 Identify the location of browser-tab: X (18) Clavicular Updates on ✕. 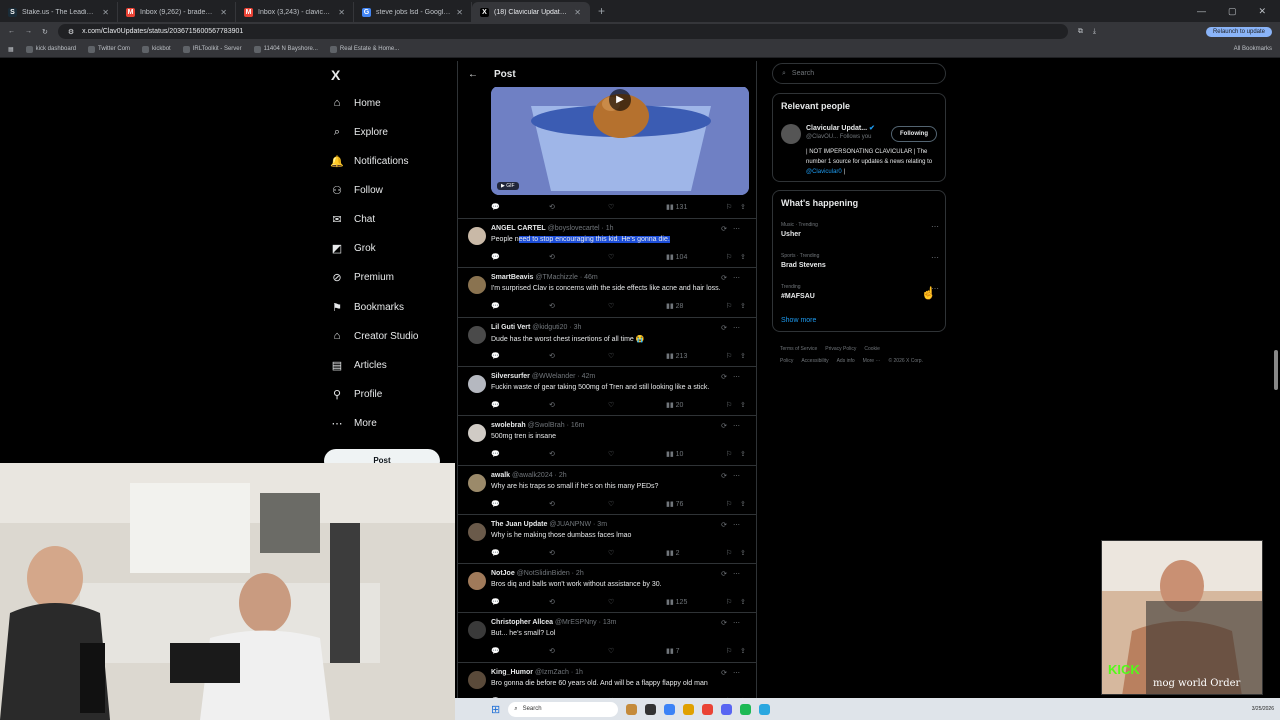
(531, 12).